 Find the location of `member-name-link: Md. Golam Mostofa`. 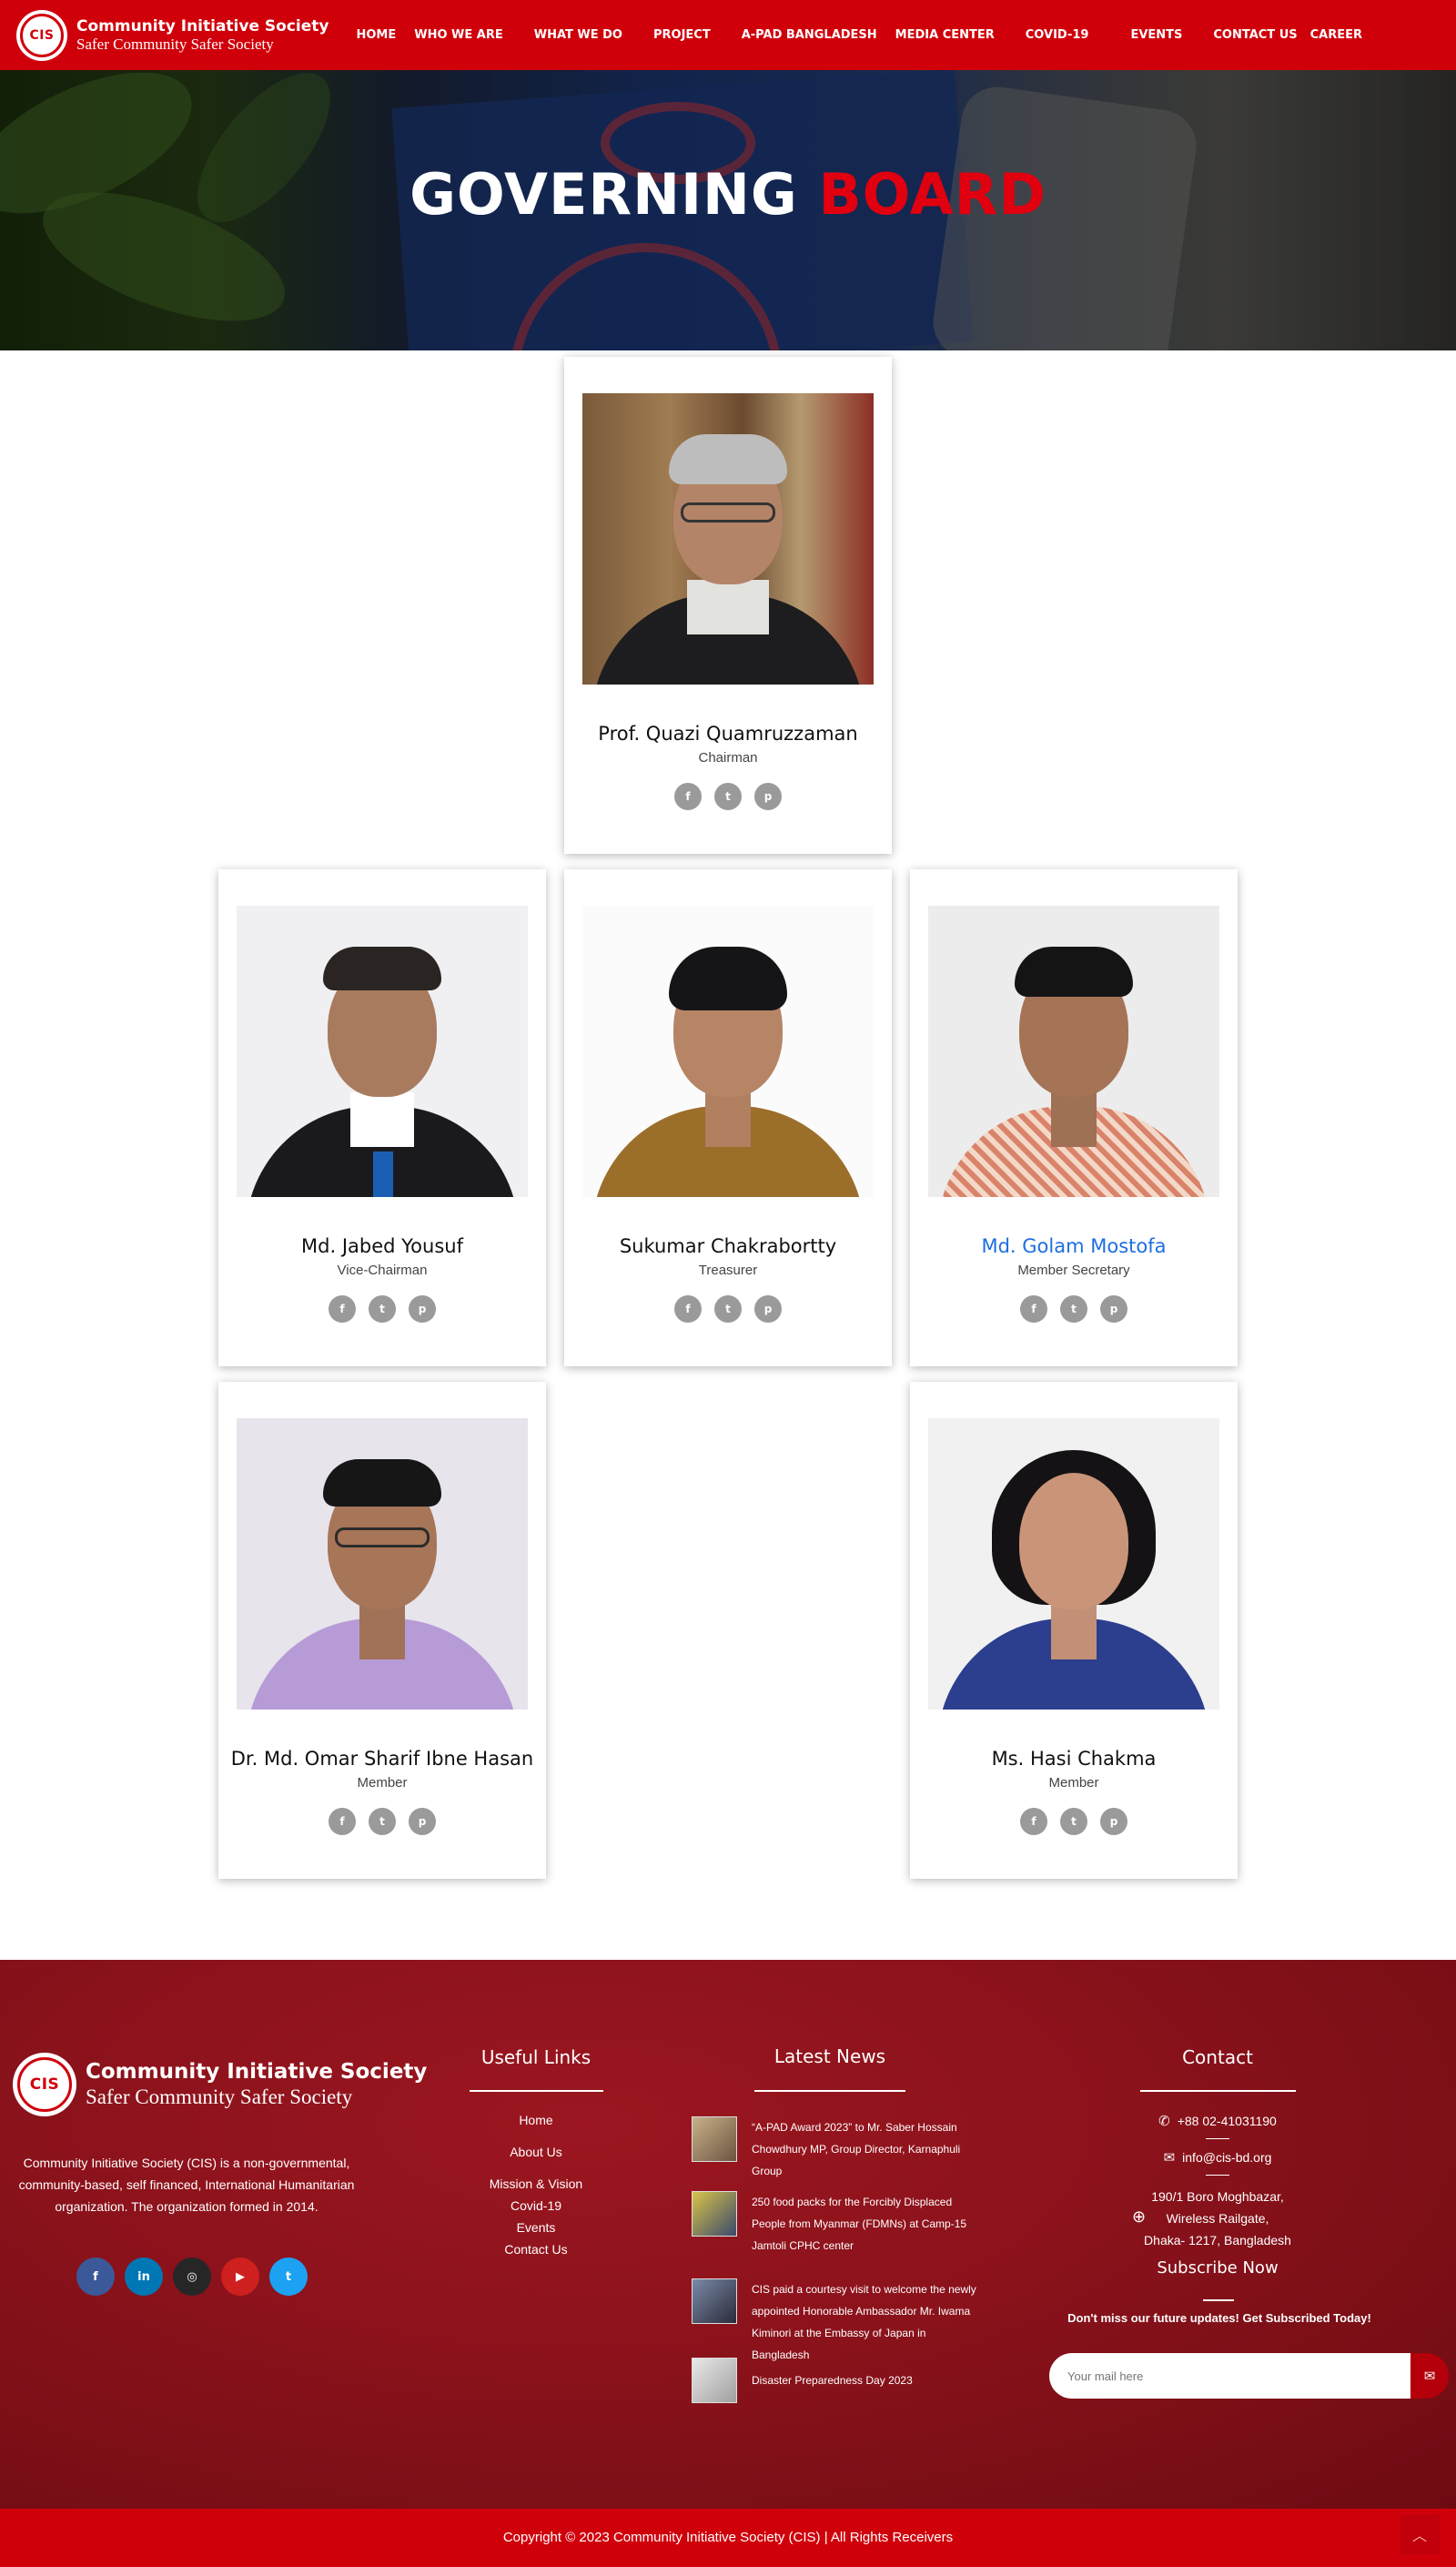

member-name-link: Md. Golam Mostofa is located at coordinates (1074, 1246).